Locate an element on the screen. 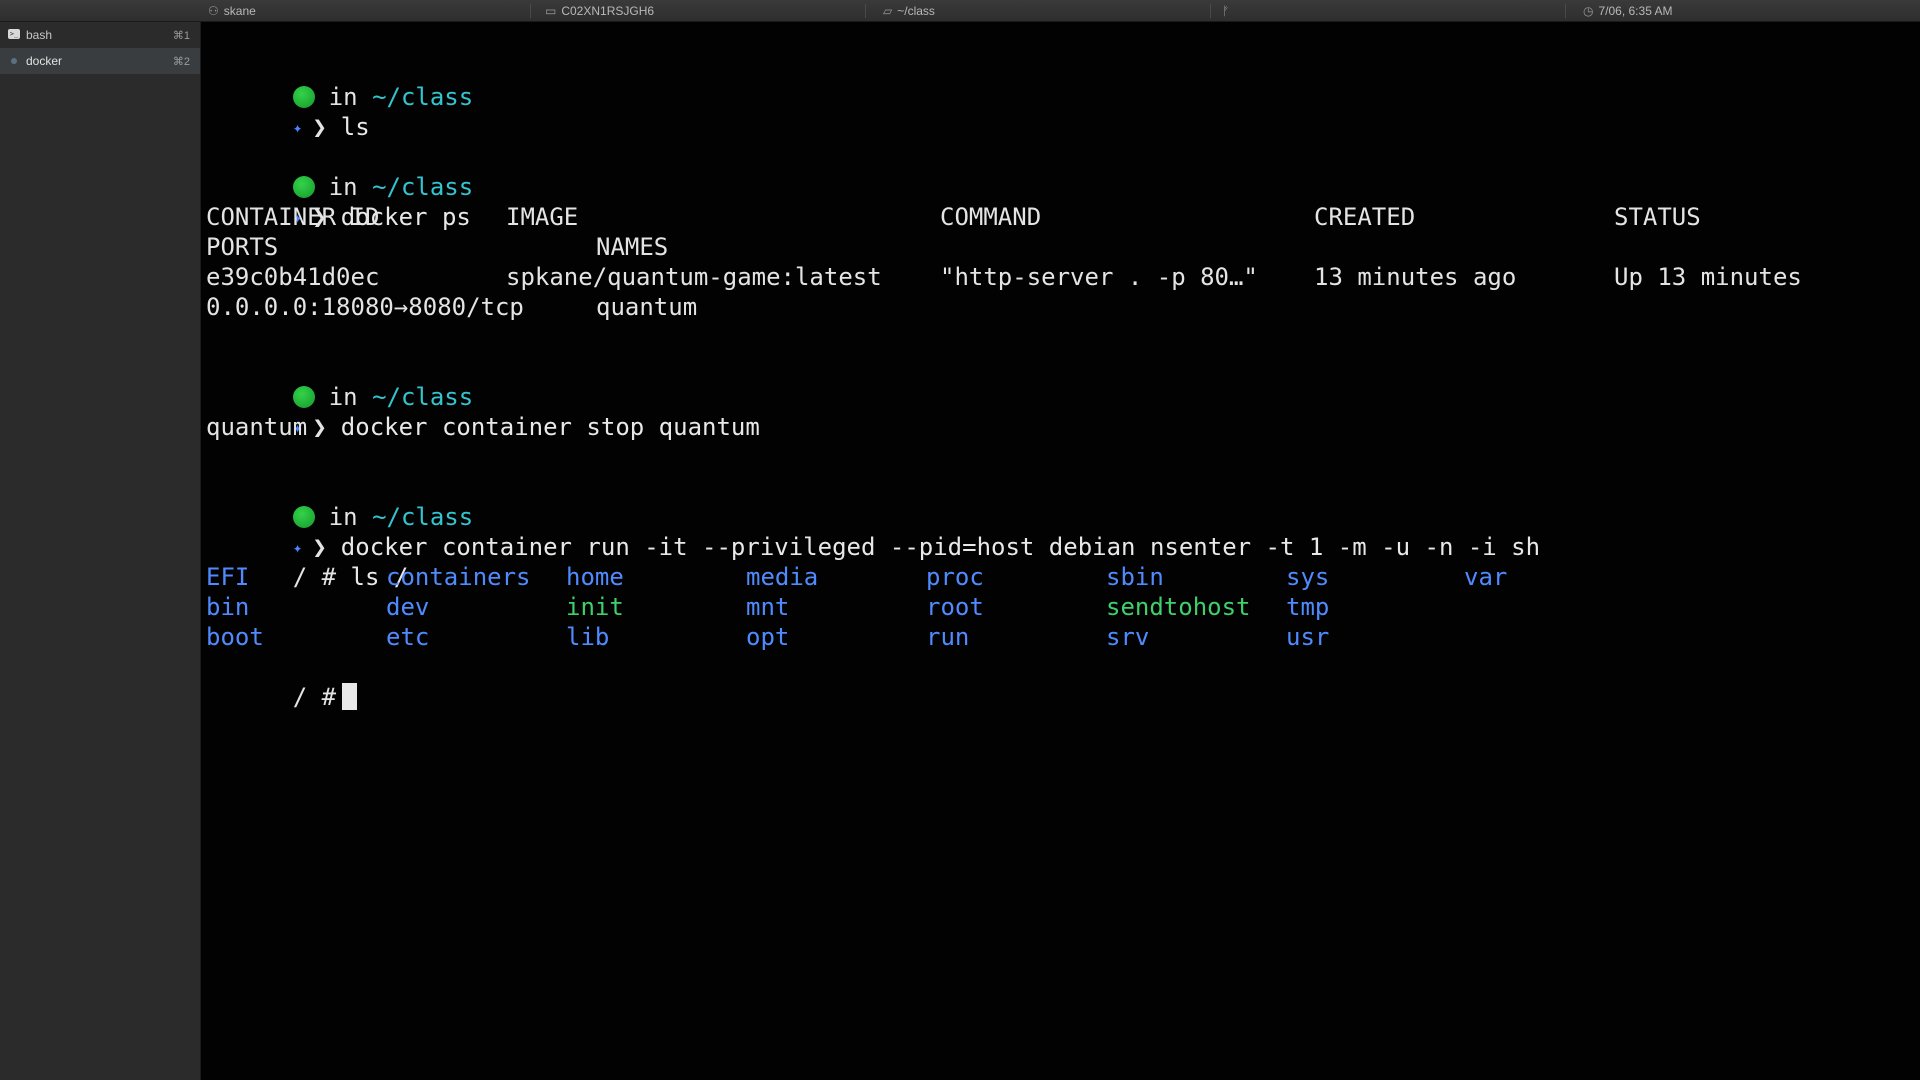 Image resolution: width=1920 pixels, height=1080 pixels. sidebar-item-shortcut: ⌘2 is located at coordinates (181, 61).